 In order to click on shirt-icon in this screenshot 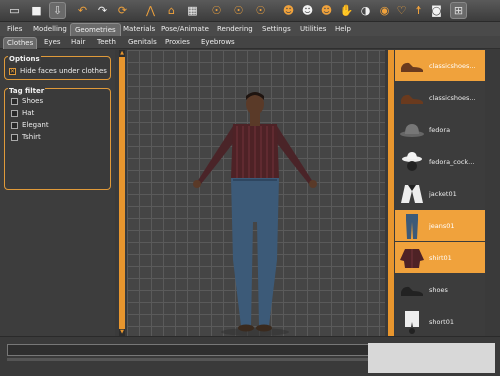, I will do `click(412, 257)`.